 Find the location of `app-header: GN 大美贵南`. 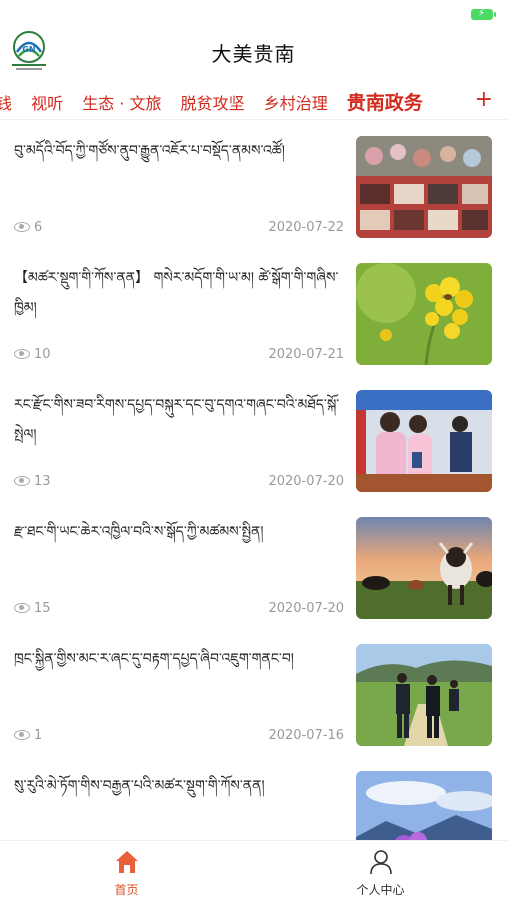

app-header: GN 大美贵南 is located at coordinates (253, 53).